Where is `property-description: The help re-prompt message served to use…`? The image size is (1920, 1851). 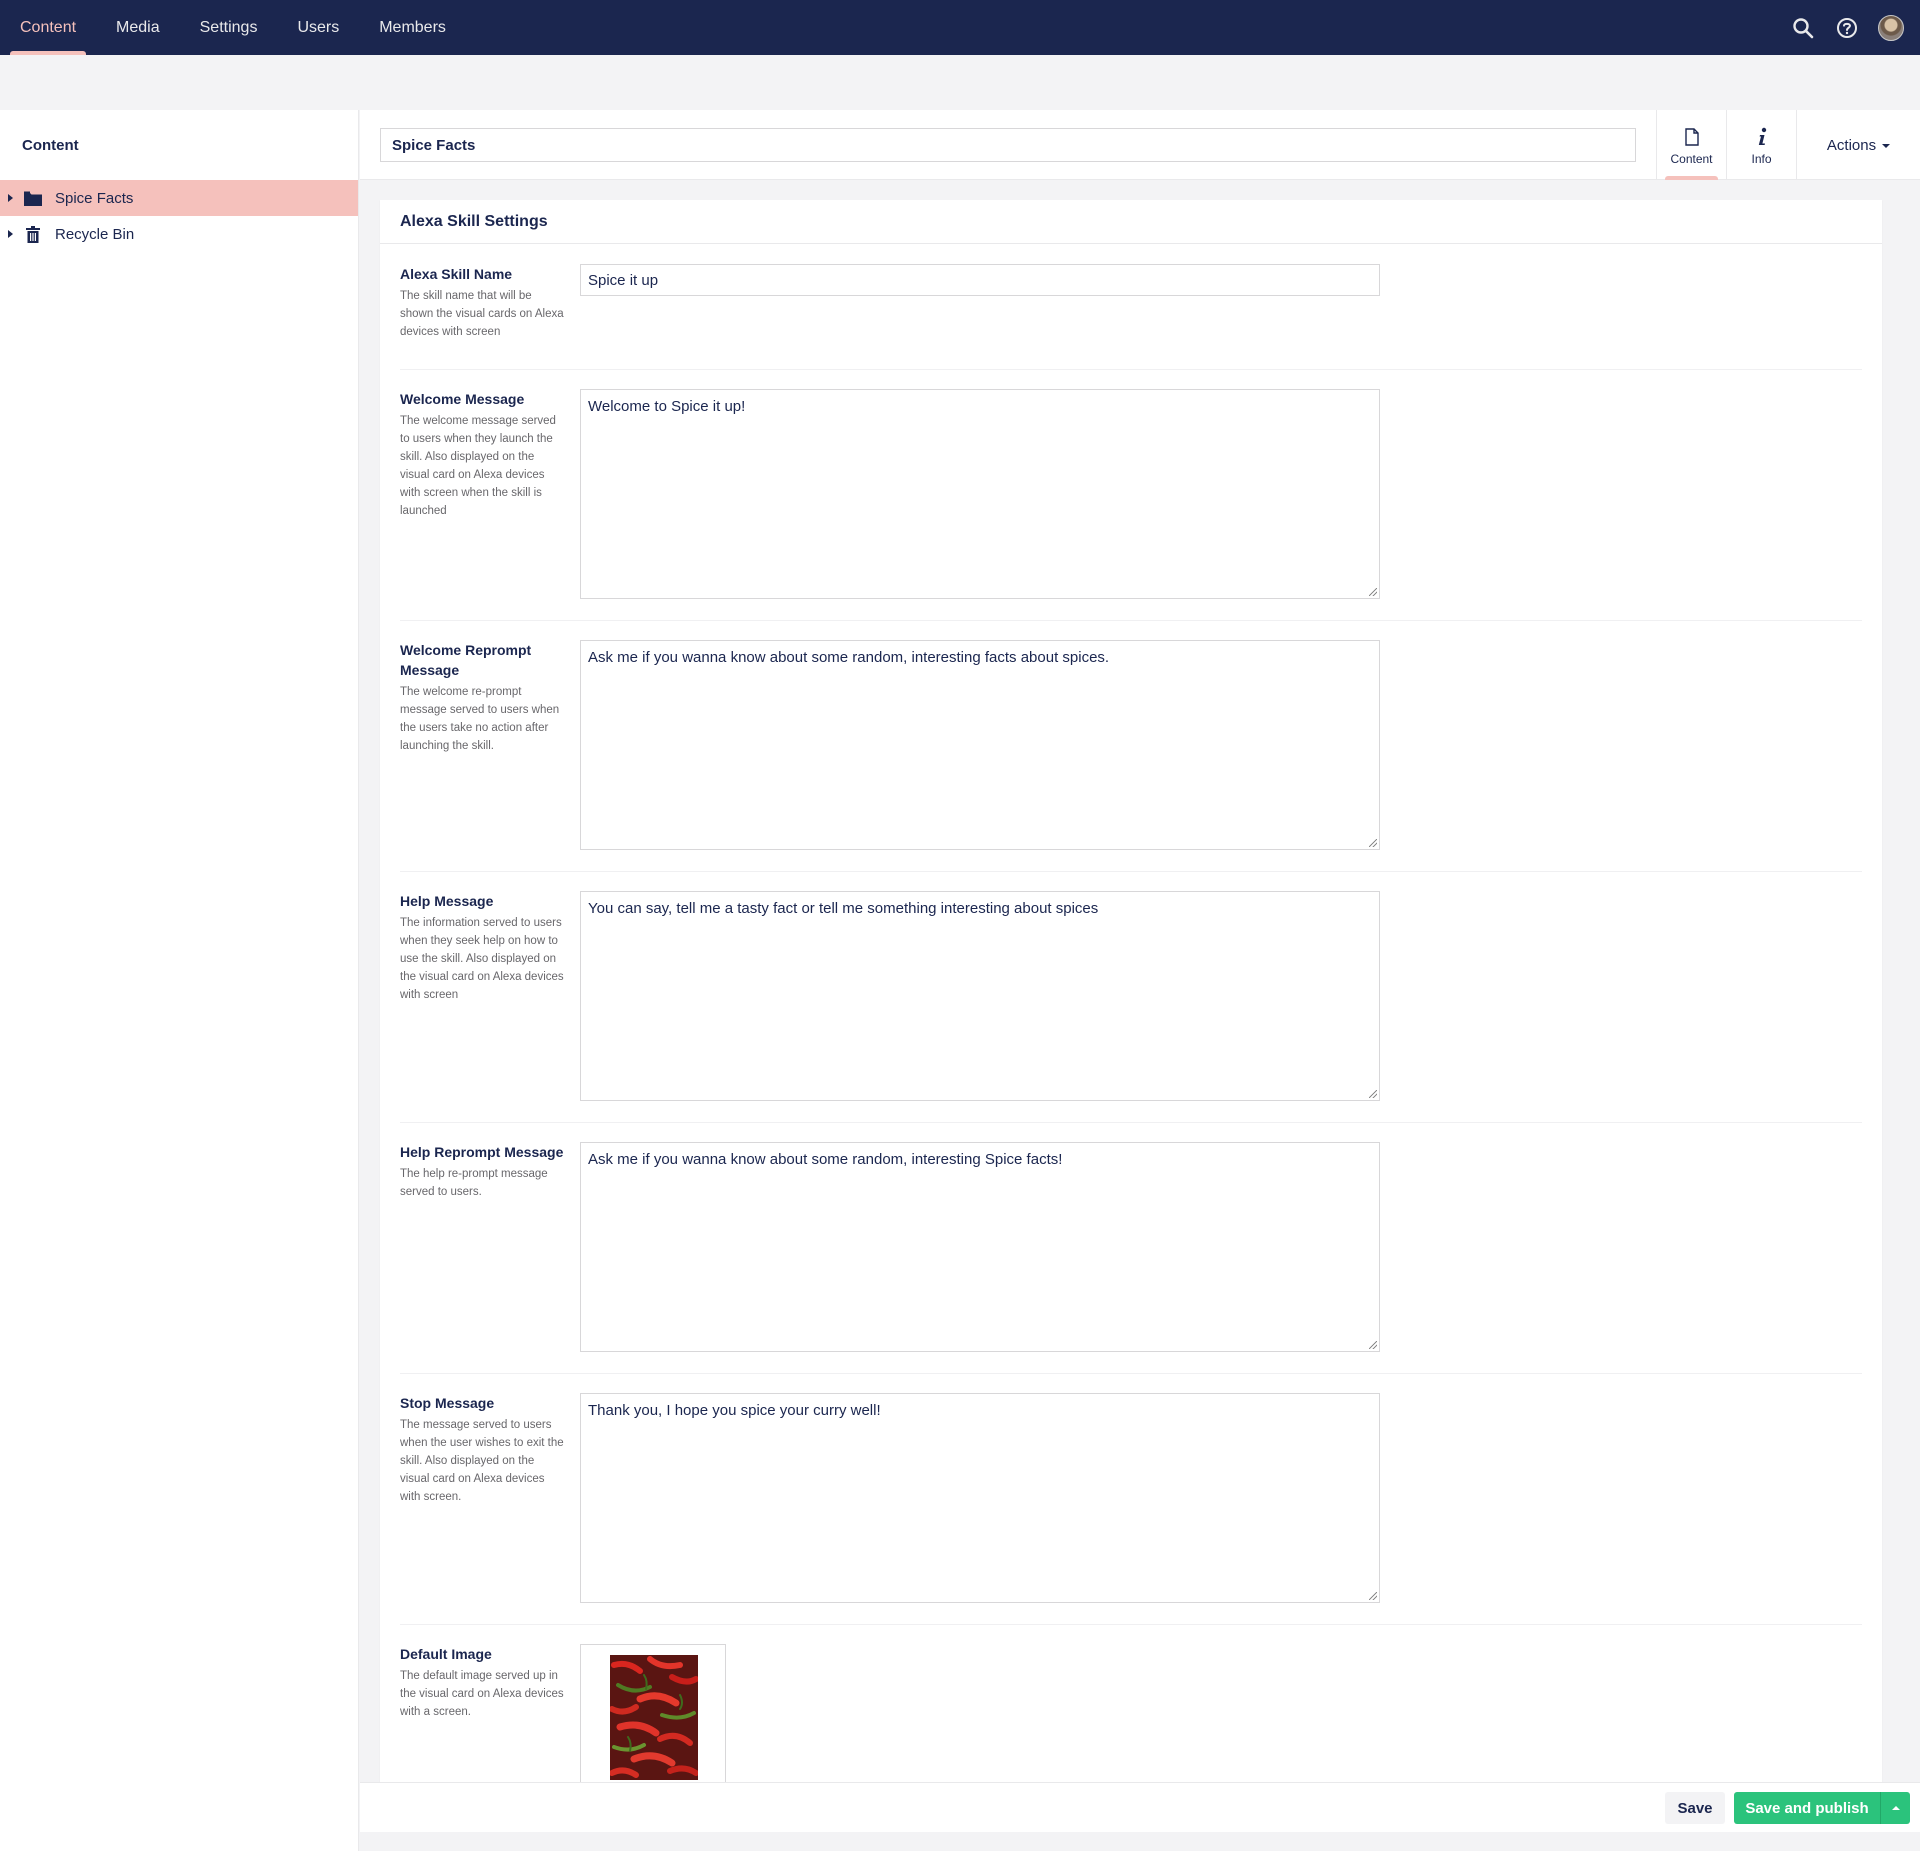
property-description: The help re-prompt message served to use… is located at coordinates (474, 1183).